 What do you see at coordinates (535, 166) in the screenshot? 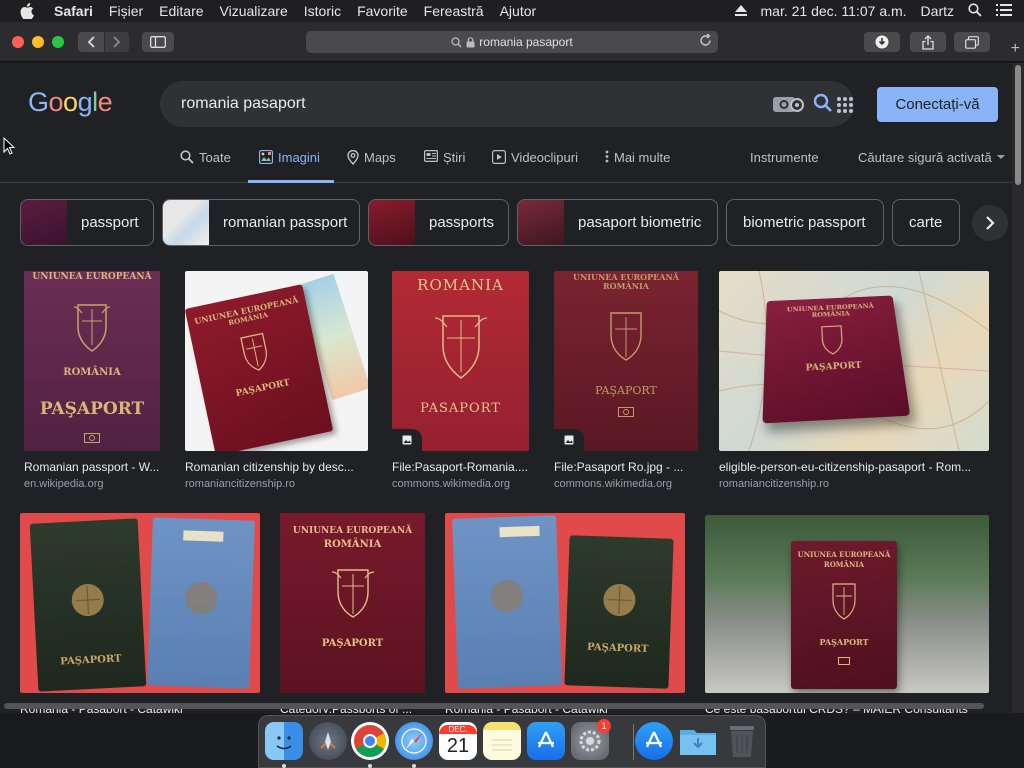
I see `tab-videos: Videoclipuri` at bounding box center [535, 166].